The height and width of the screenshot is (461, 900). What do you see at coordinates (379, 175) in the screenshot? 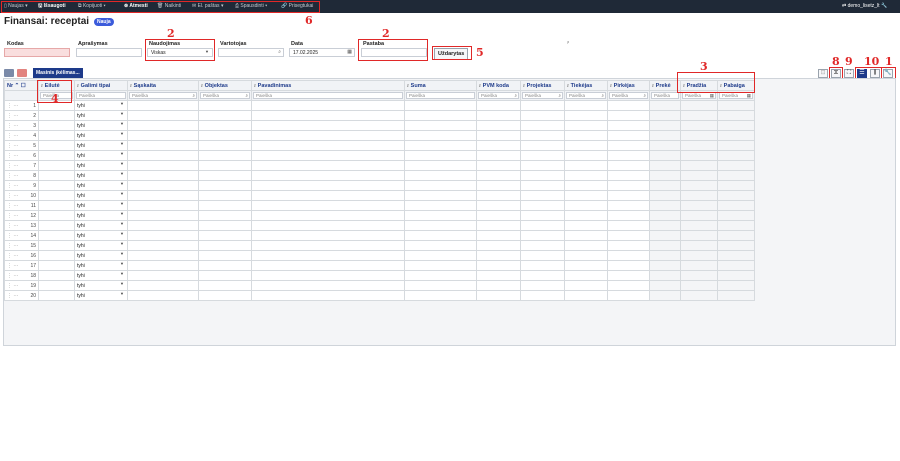
I see `table-row: ⋮ ⋯ 8 tyhi ▼` at bounding box center [379, 175].